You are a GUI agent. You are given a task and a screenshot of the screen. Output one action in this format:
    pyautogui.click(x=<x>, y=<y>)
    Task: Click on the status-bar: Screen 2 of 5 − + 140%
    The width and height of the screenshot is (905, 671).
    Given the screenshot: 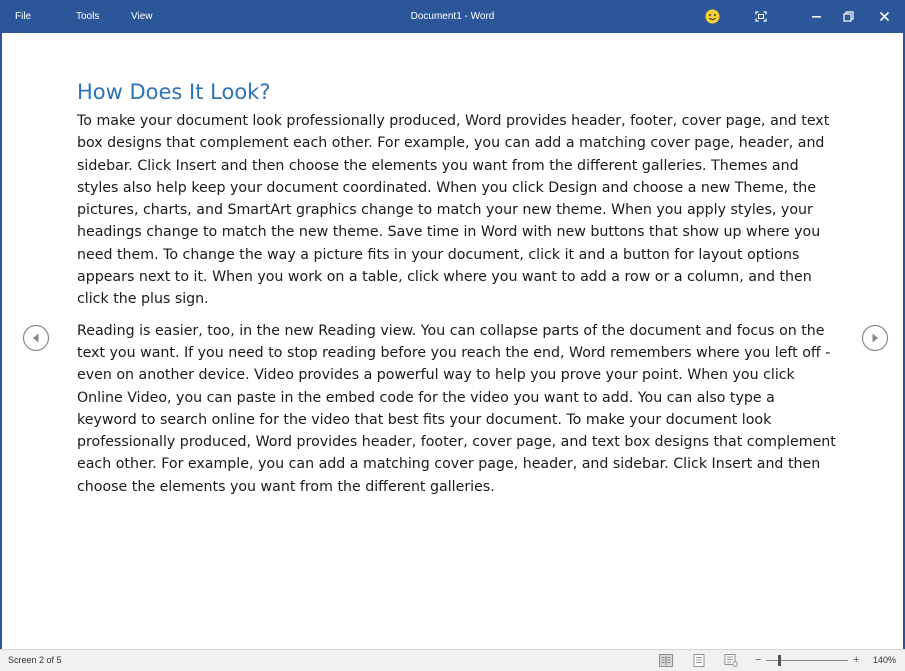 What is the action you would take?
    pyautogui.click(x=452, y=660)
    